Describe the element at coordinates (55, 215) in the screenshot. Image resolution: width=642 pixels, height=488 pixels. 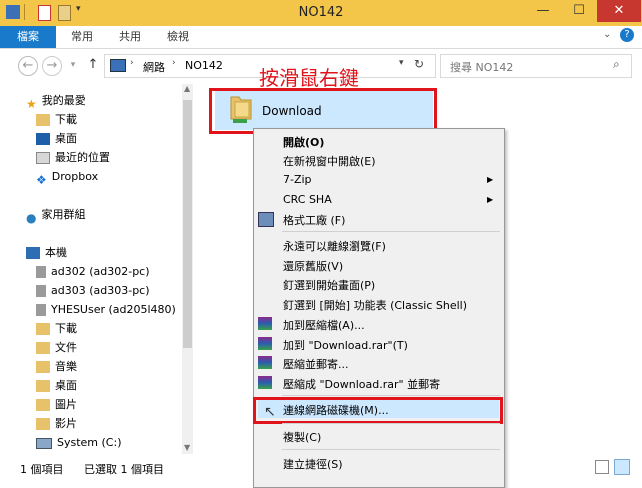
I see `nav-homegroup: ● 家用群組` at that location.